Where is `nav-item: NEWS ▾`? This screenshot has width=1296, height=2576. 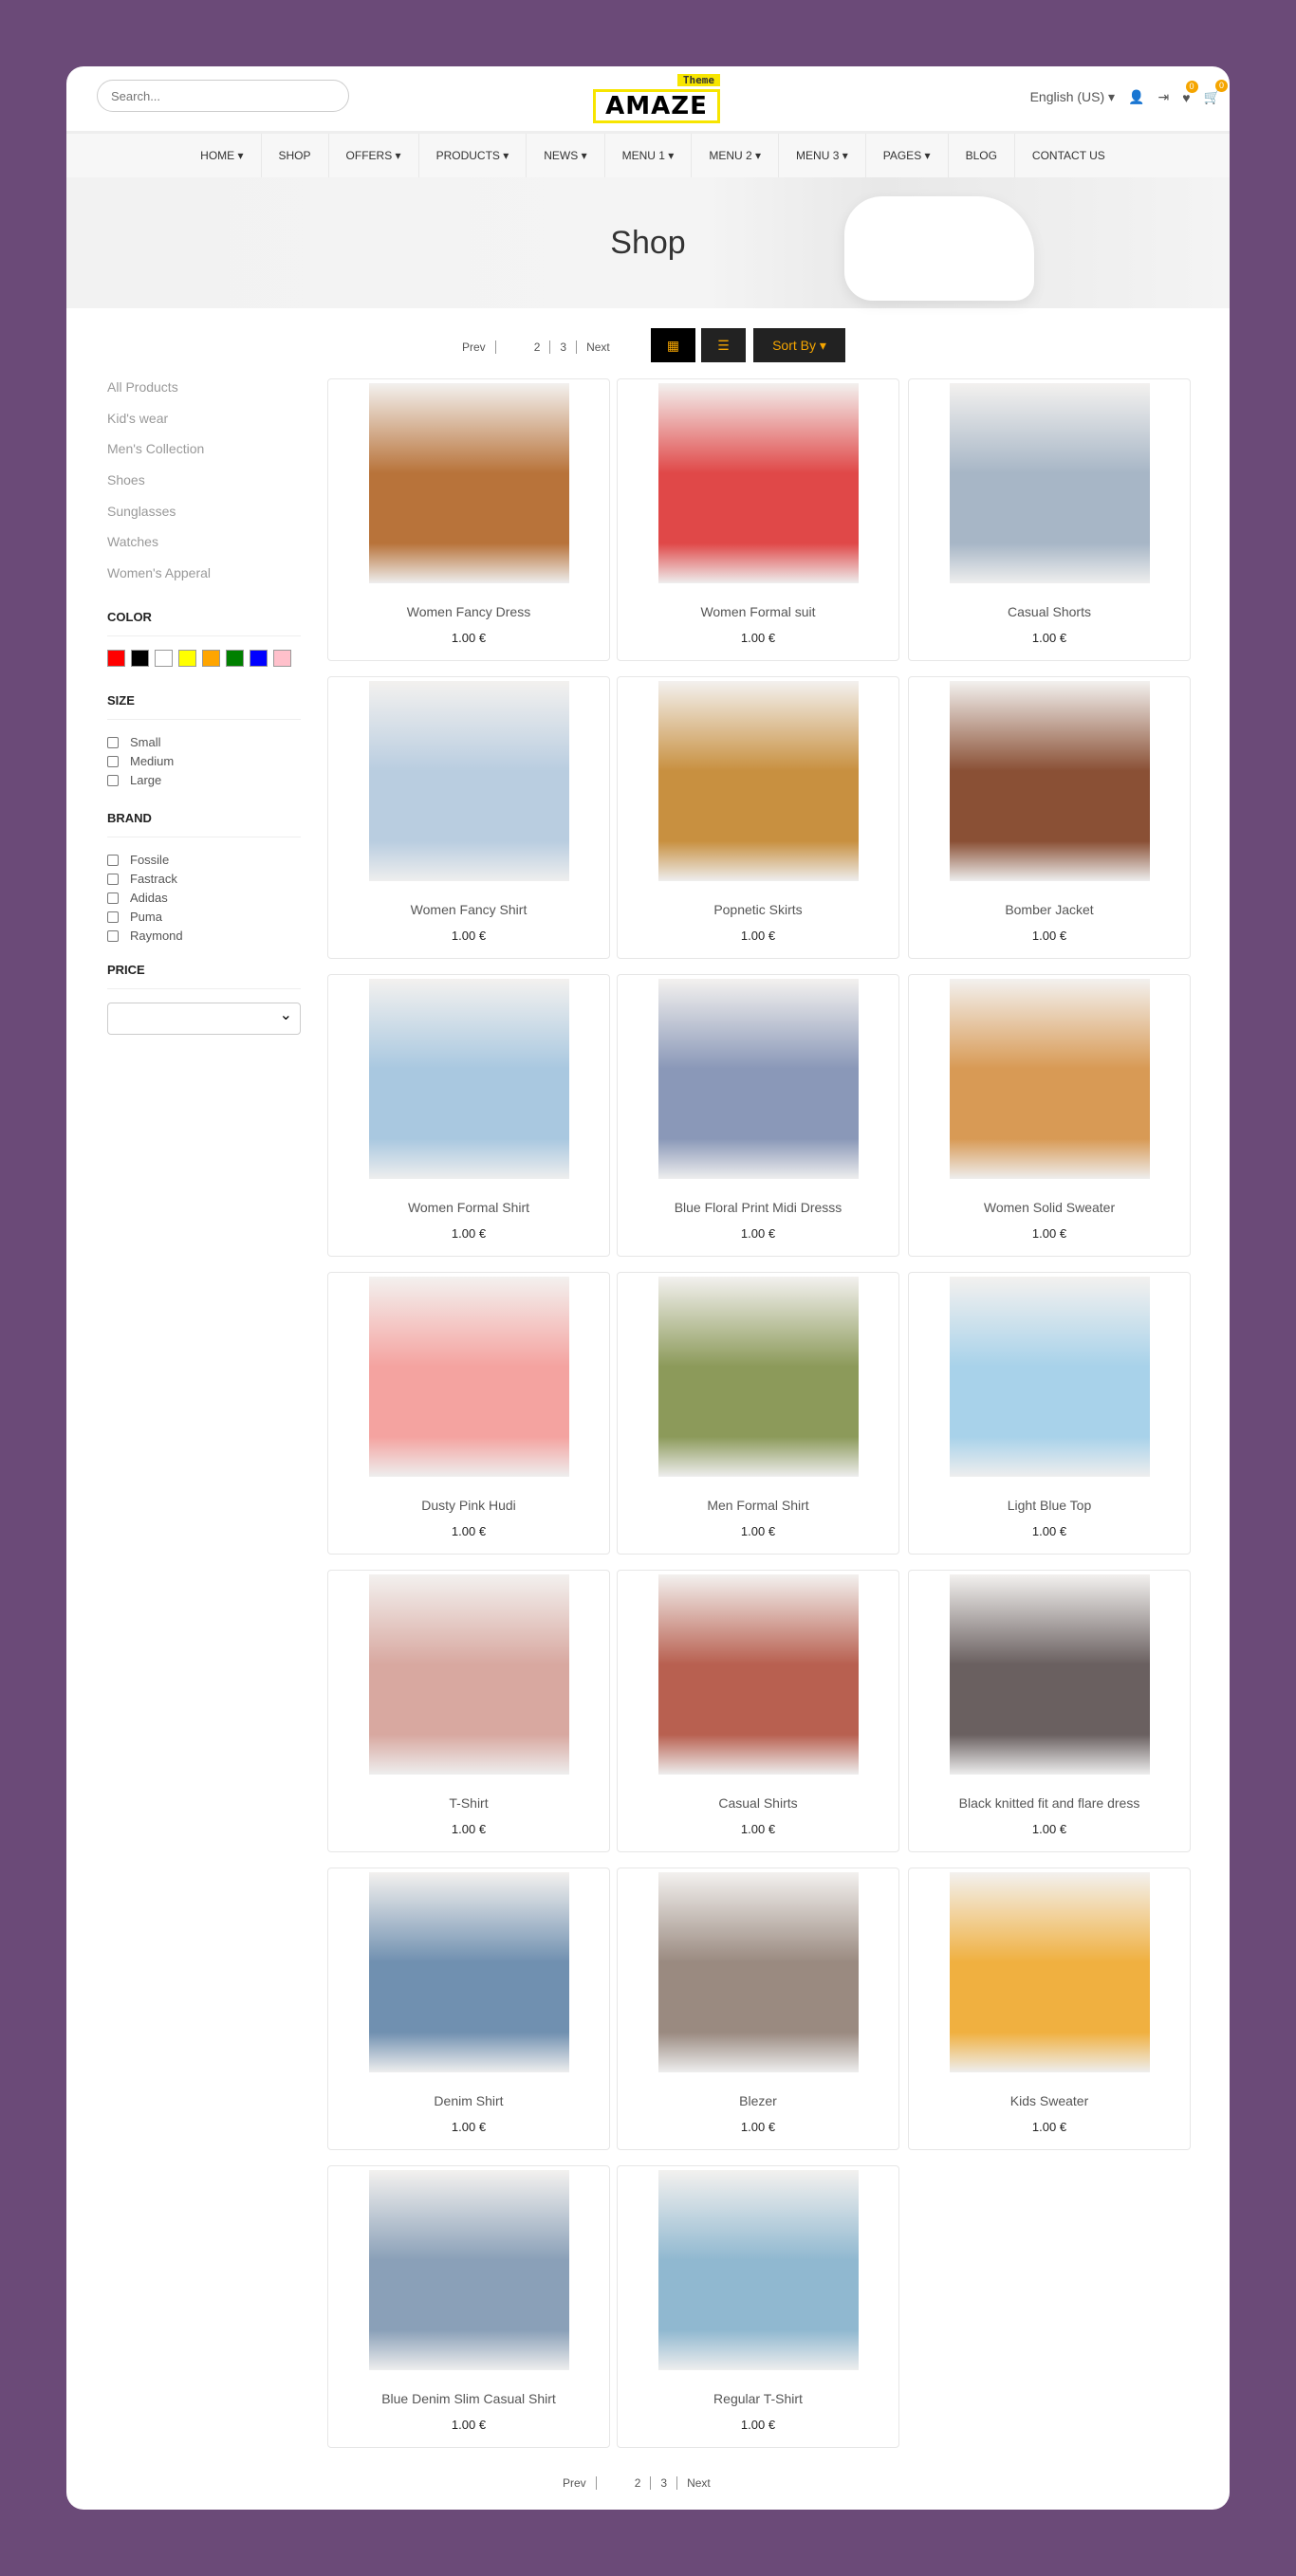
nav-item: NEWS ▾ is located at coordinates (566, 155).